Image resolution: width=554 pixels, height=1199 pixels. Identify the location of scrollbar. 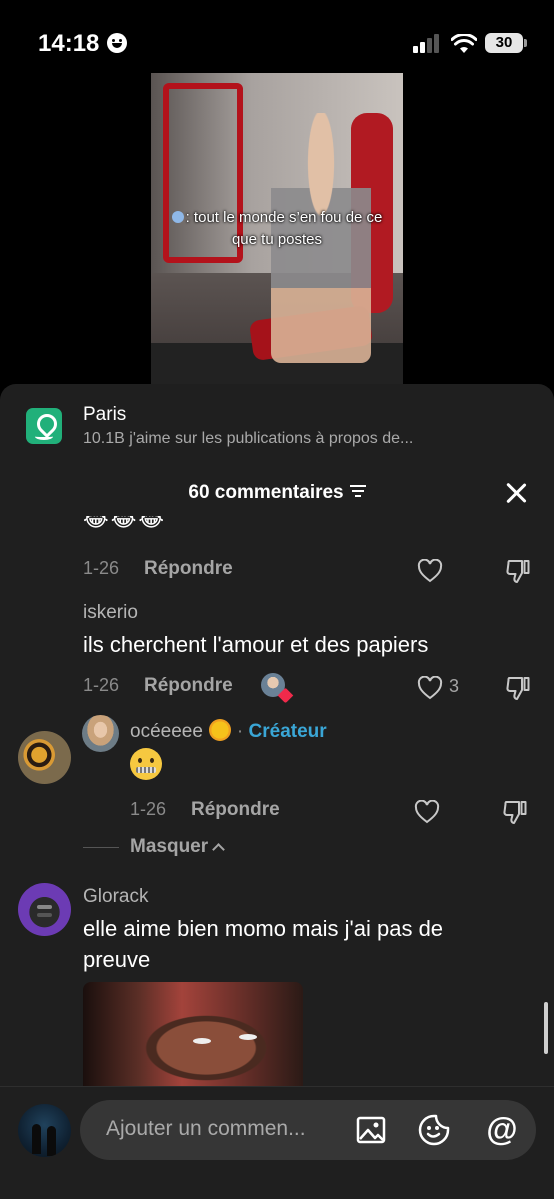
(546, 1028).